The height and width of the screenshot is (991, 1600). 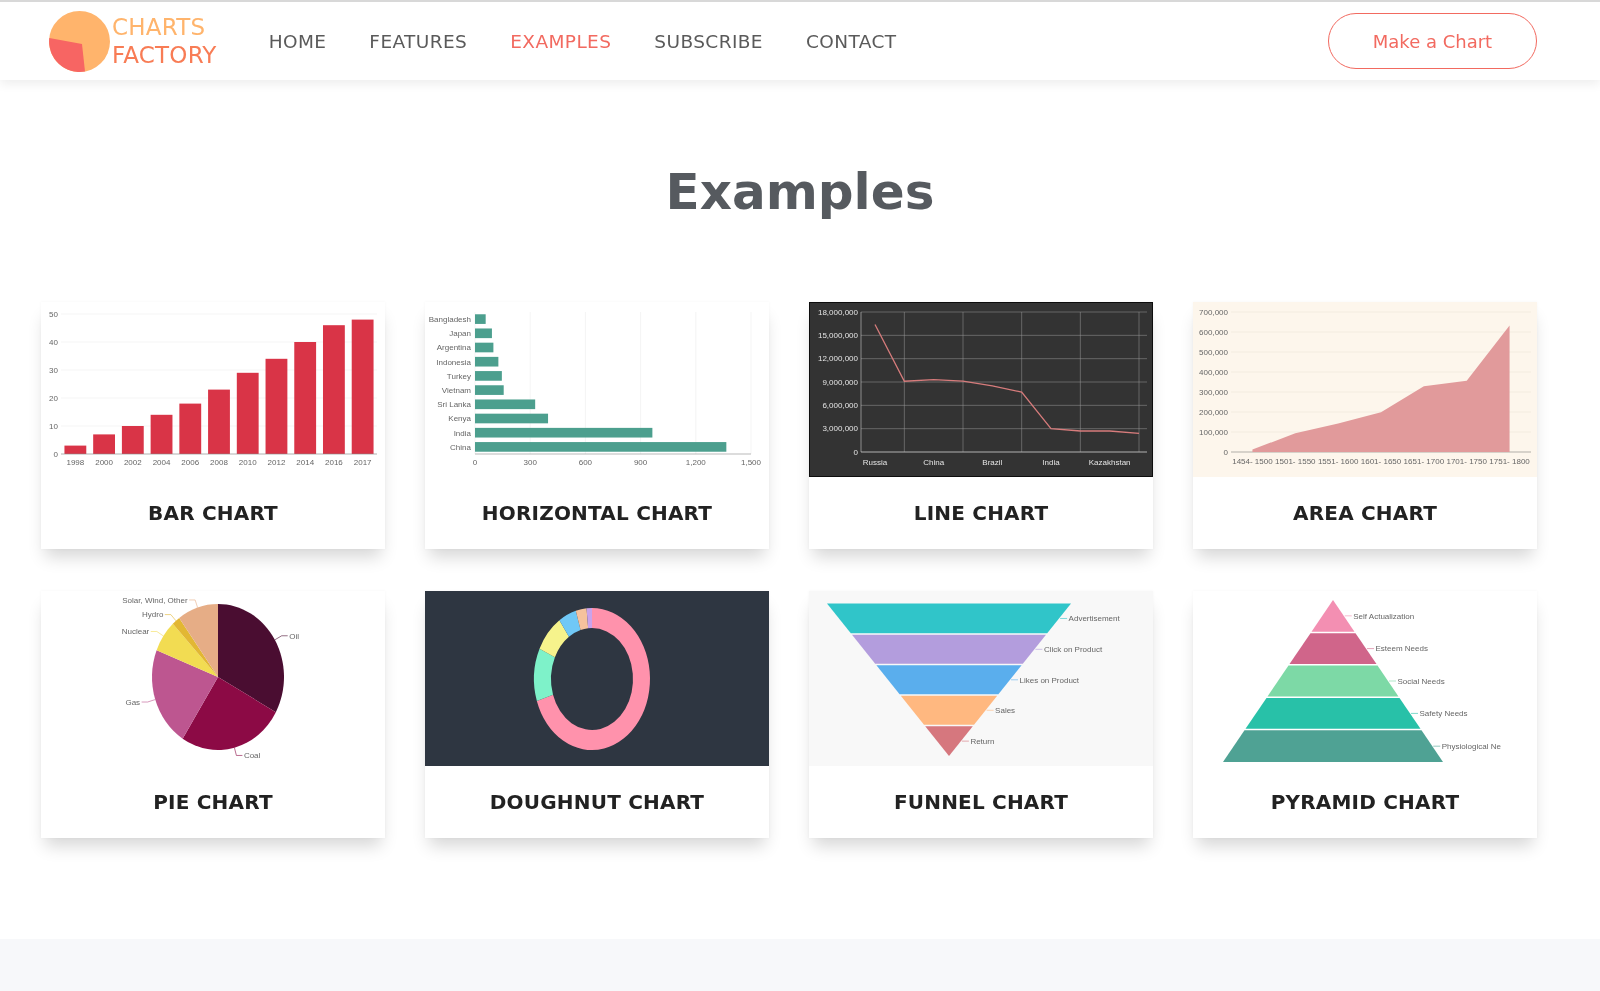 What do you see at coordinates (981, 513) in the screenshot?
I see `card-title: LINE CHART` at bounding box center [981, 513].